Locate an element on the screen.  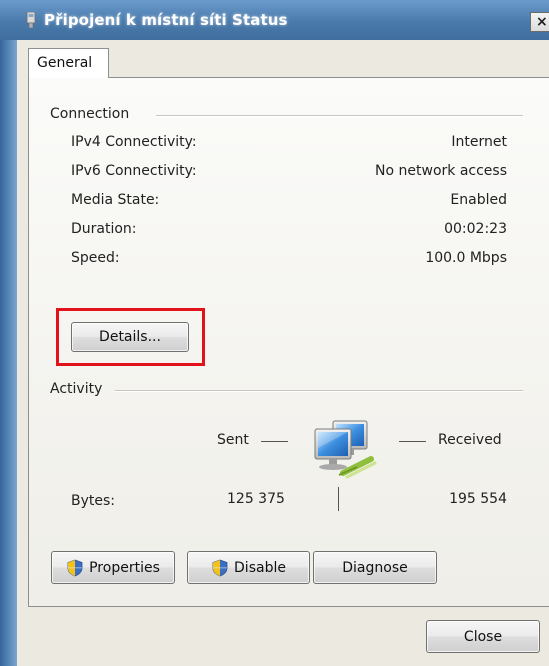
disable-button-label: Disable is located at coordinates (260, 567).